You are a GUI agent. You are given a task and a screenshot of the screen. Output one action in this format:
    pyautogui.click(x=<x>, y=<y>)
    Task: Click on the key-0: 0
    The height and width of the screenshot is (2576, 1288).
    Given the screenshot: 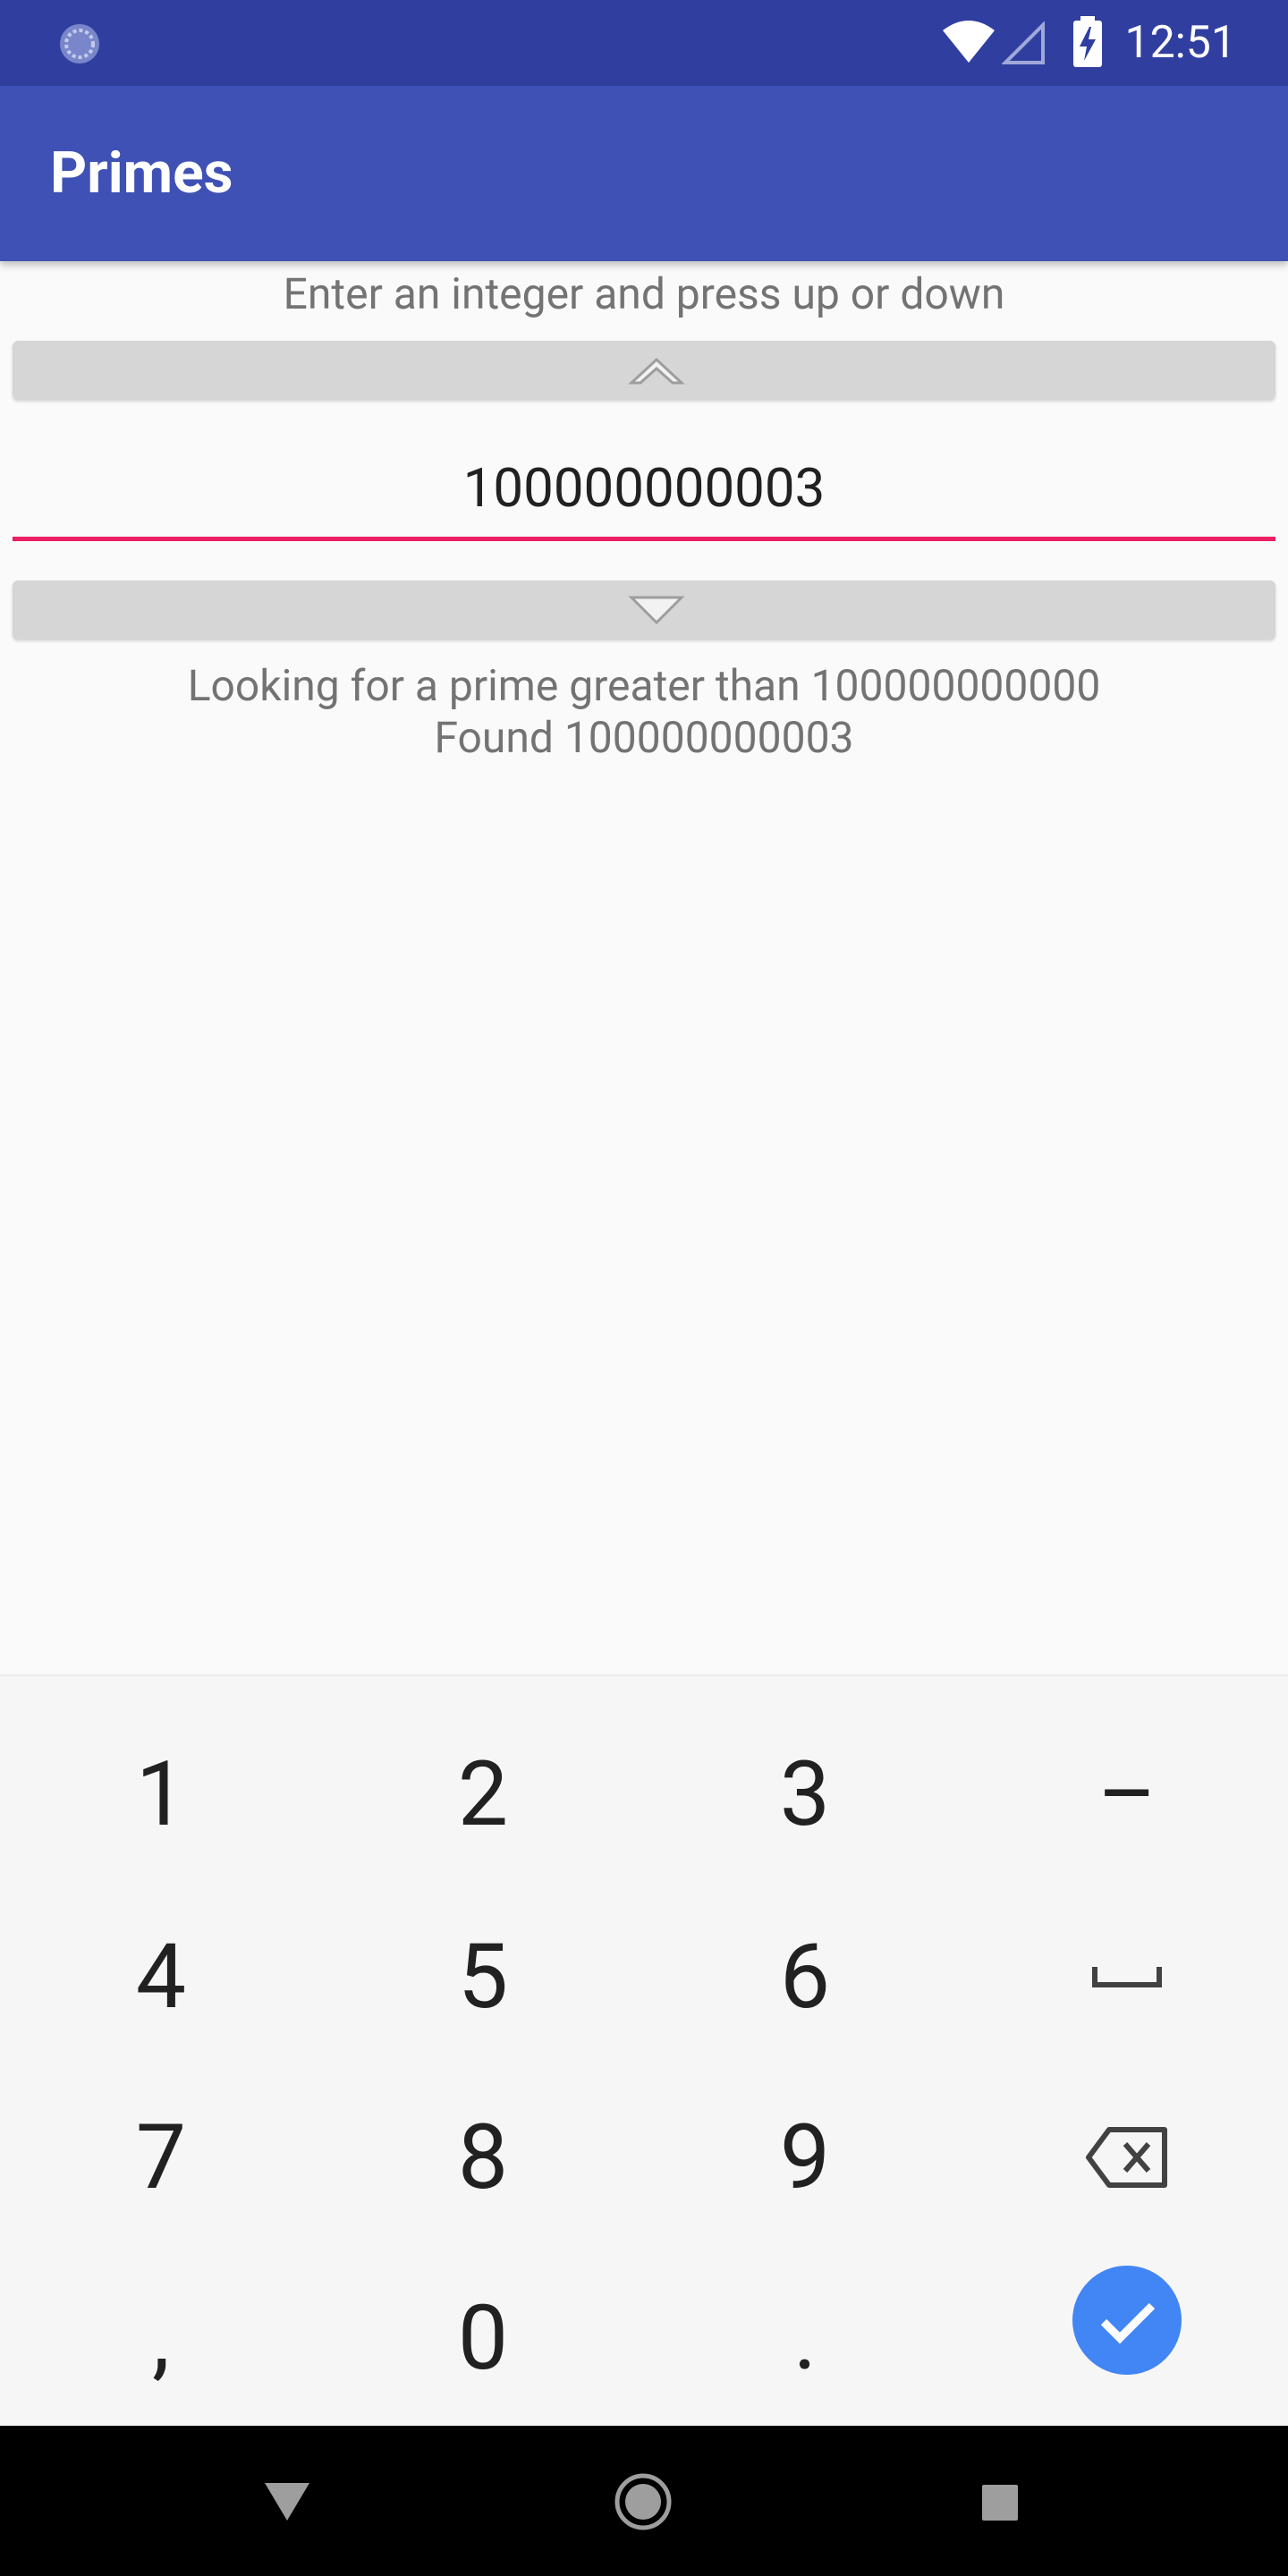 What is the action you would take?
    pyautogui.click(x=483, y=2338)
    